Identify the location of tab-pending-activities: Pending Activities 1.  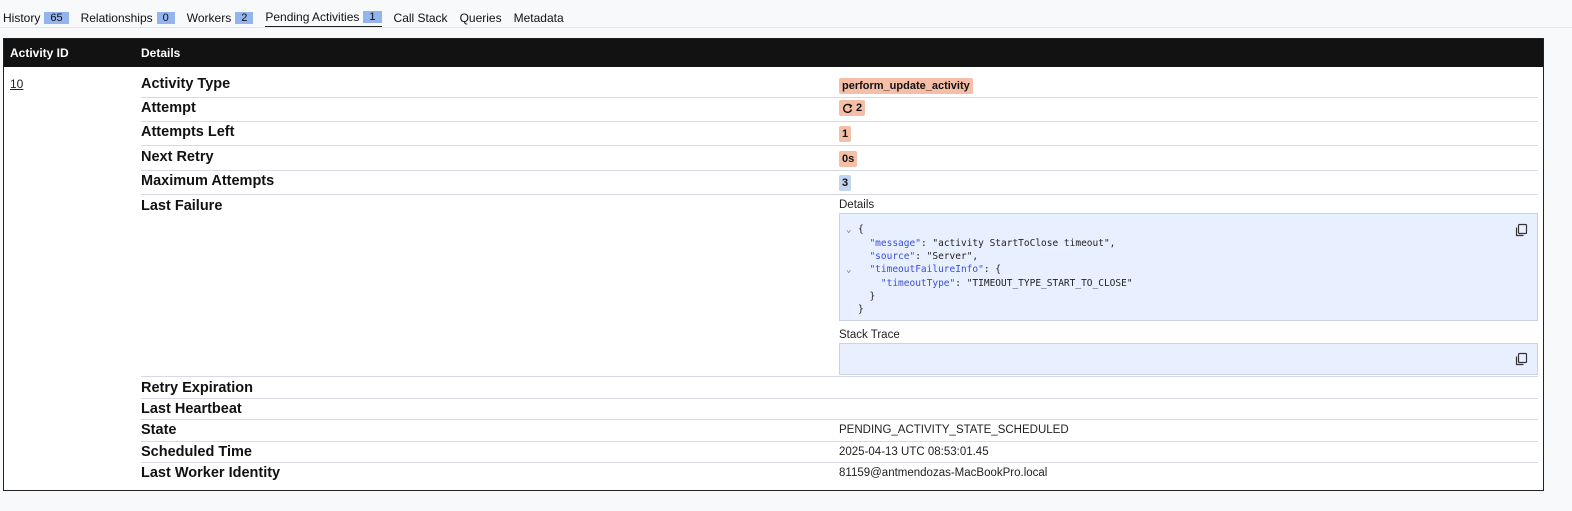
(323, 18).